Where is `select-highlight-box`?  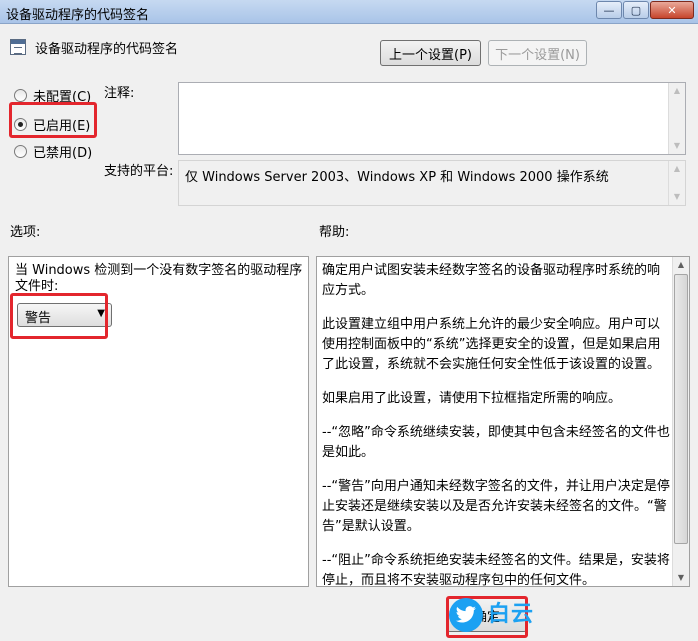 select-highlight-box is located at coordinates (59, 316).